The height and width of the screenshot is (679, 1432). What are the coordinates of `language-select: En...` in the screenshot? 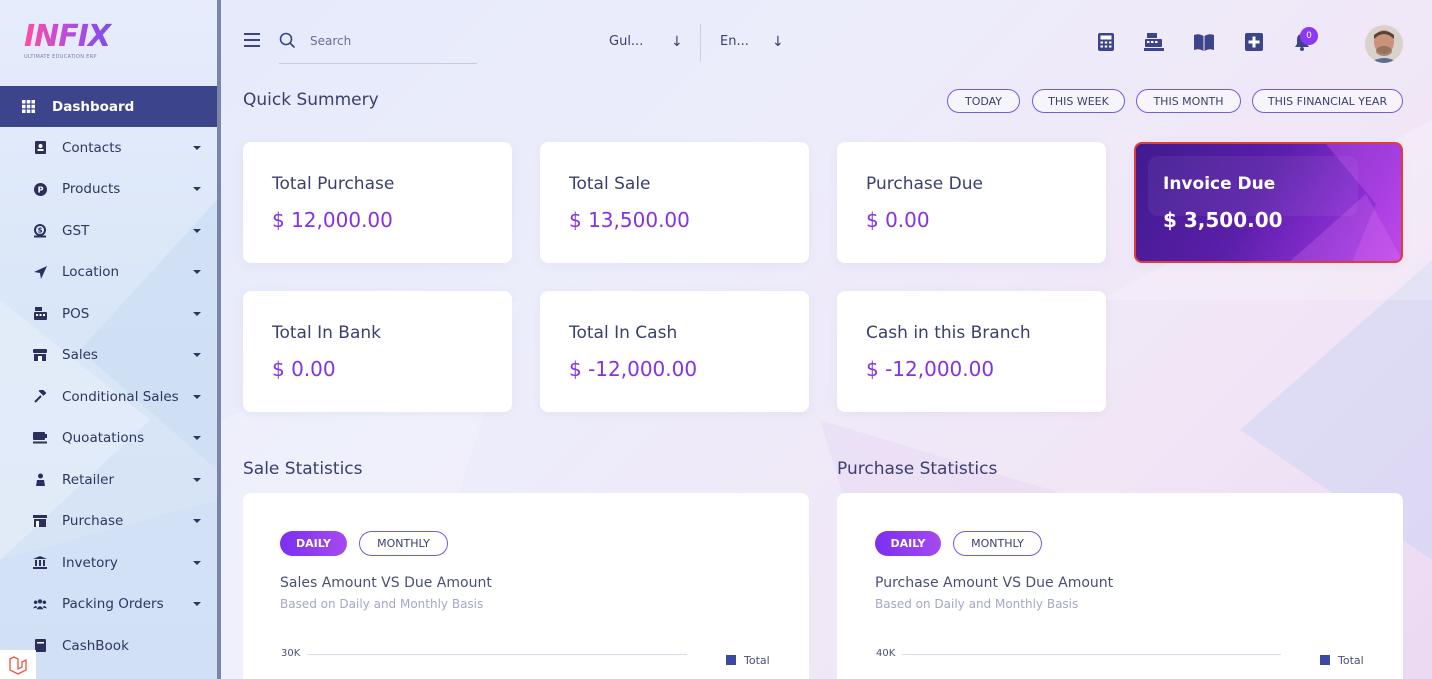 It's located at (734, 41).